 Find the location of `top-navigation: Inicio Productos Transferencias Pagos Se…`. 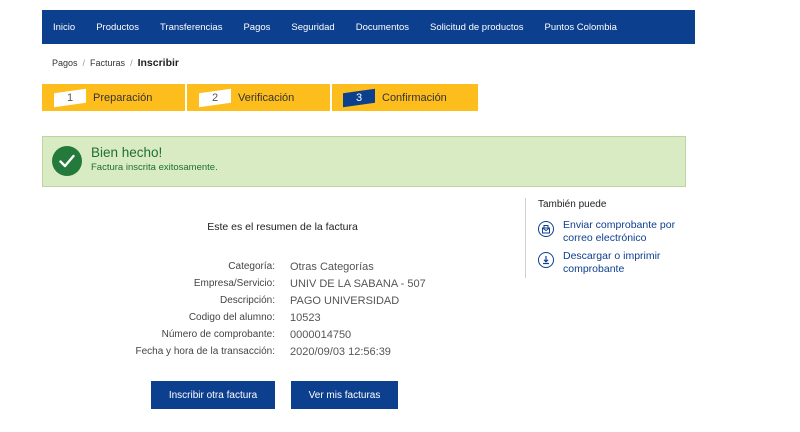

top-navigation: Inicio Productos Transferencias Pagos Se… is located at coordinates (368, 27).